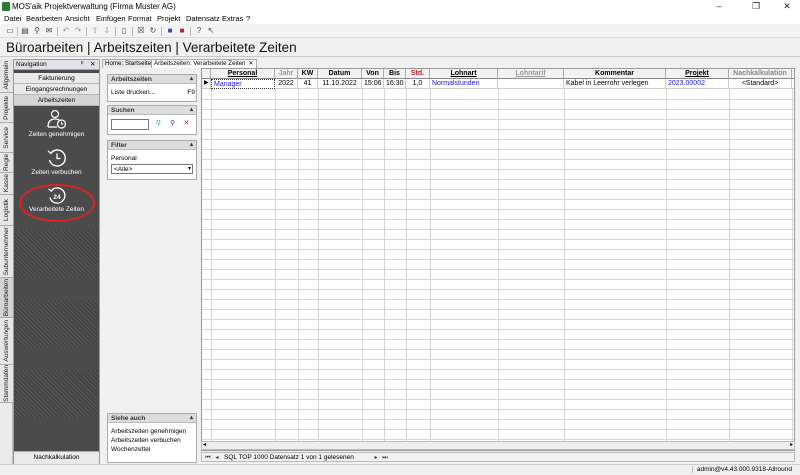 The height and width of the screenshot is (475, 800). I want to click on menu-projekt: Projekt, so click(168, 18).